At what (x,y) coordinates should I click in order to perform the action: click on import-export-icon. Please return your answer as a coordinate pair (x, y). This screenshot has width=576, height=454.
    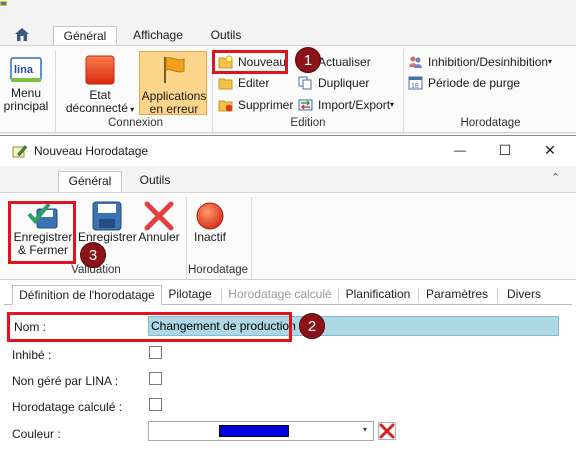
    Looking at the image, I should click on (305, 105).